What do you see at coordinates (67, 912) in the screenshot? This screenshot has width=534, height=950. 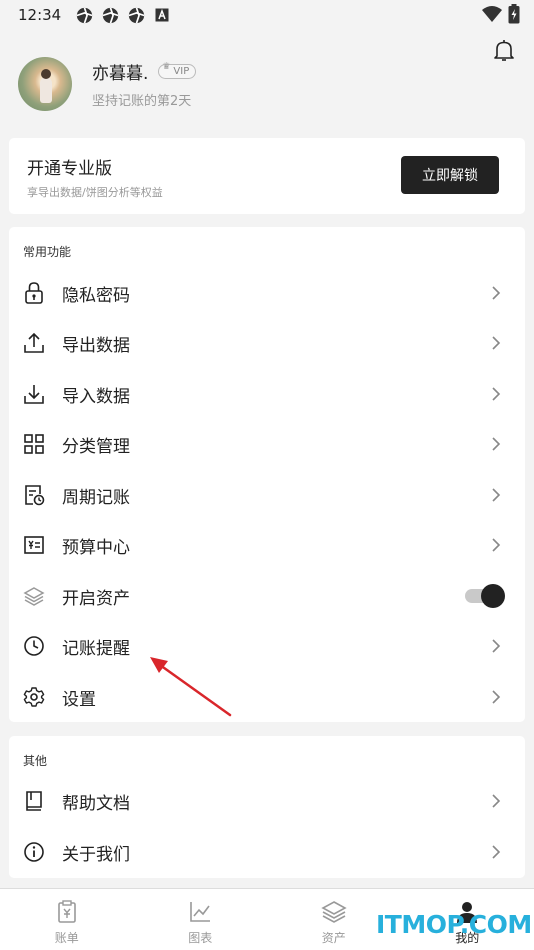 I see `bill-icon` at bounding box center [67, 912].